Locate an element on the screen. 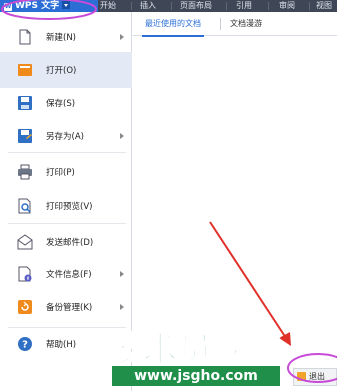 This screenshot has width=337, height=391. menu-item-label: 发送邮件(D) is located at coordinates (70, 243).